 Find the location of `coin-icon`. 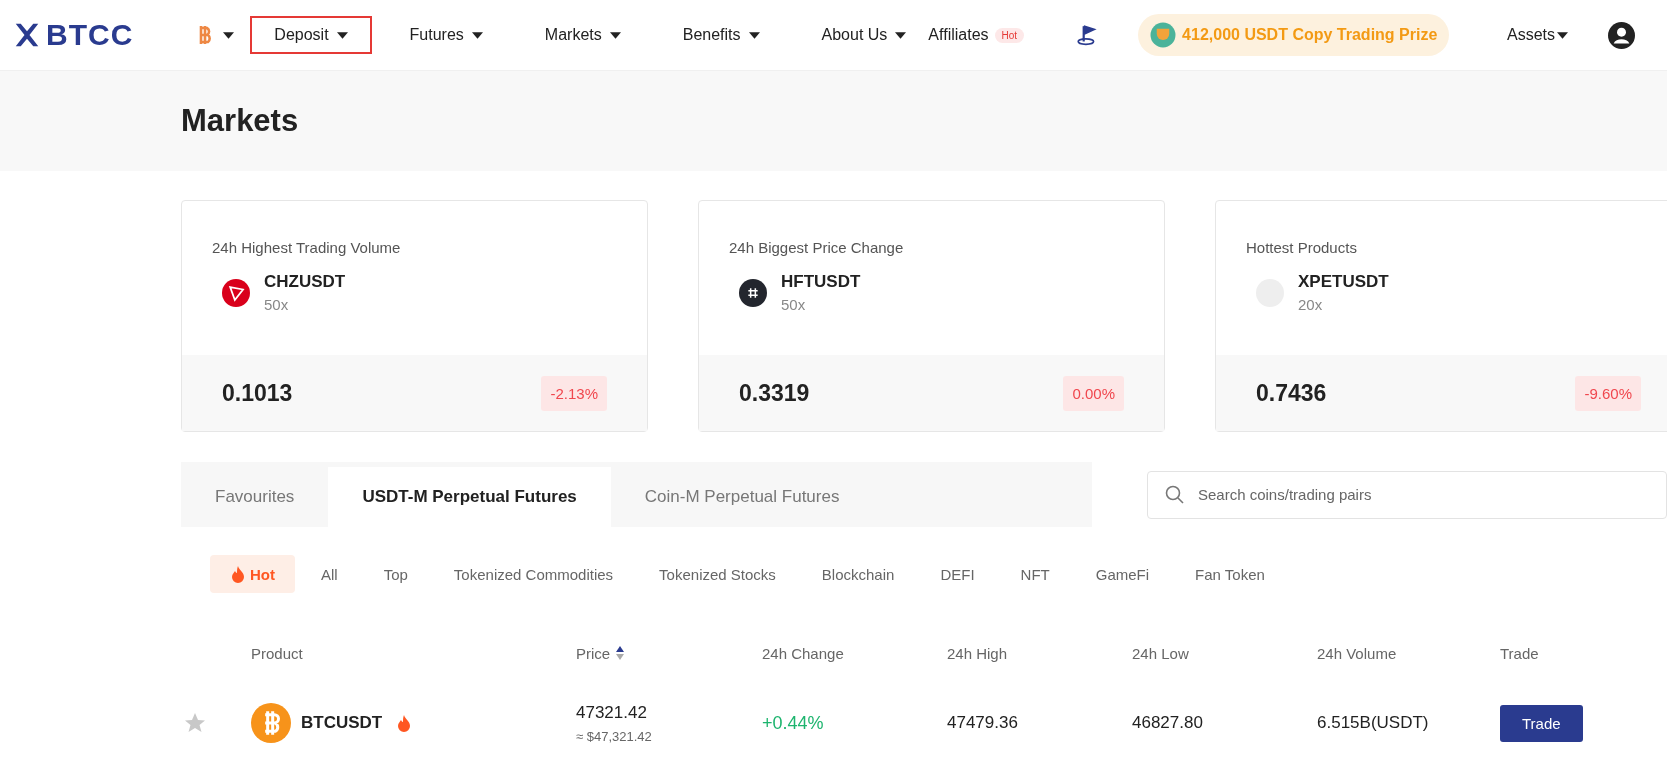

coin-icon is located at coordinates (271, 723).